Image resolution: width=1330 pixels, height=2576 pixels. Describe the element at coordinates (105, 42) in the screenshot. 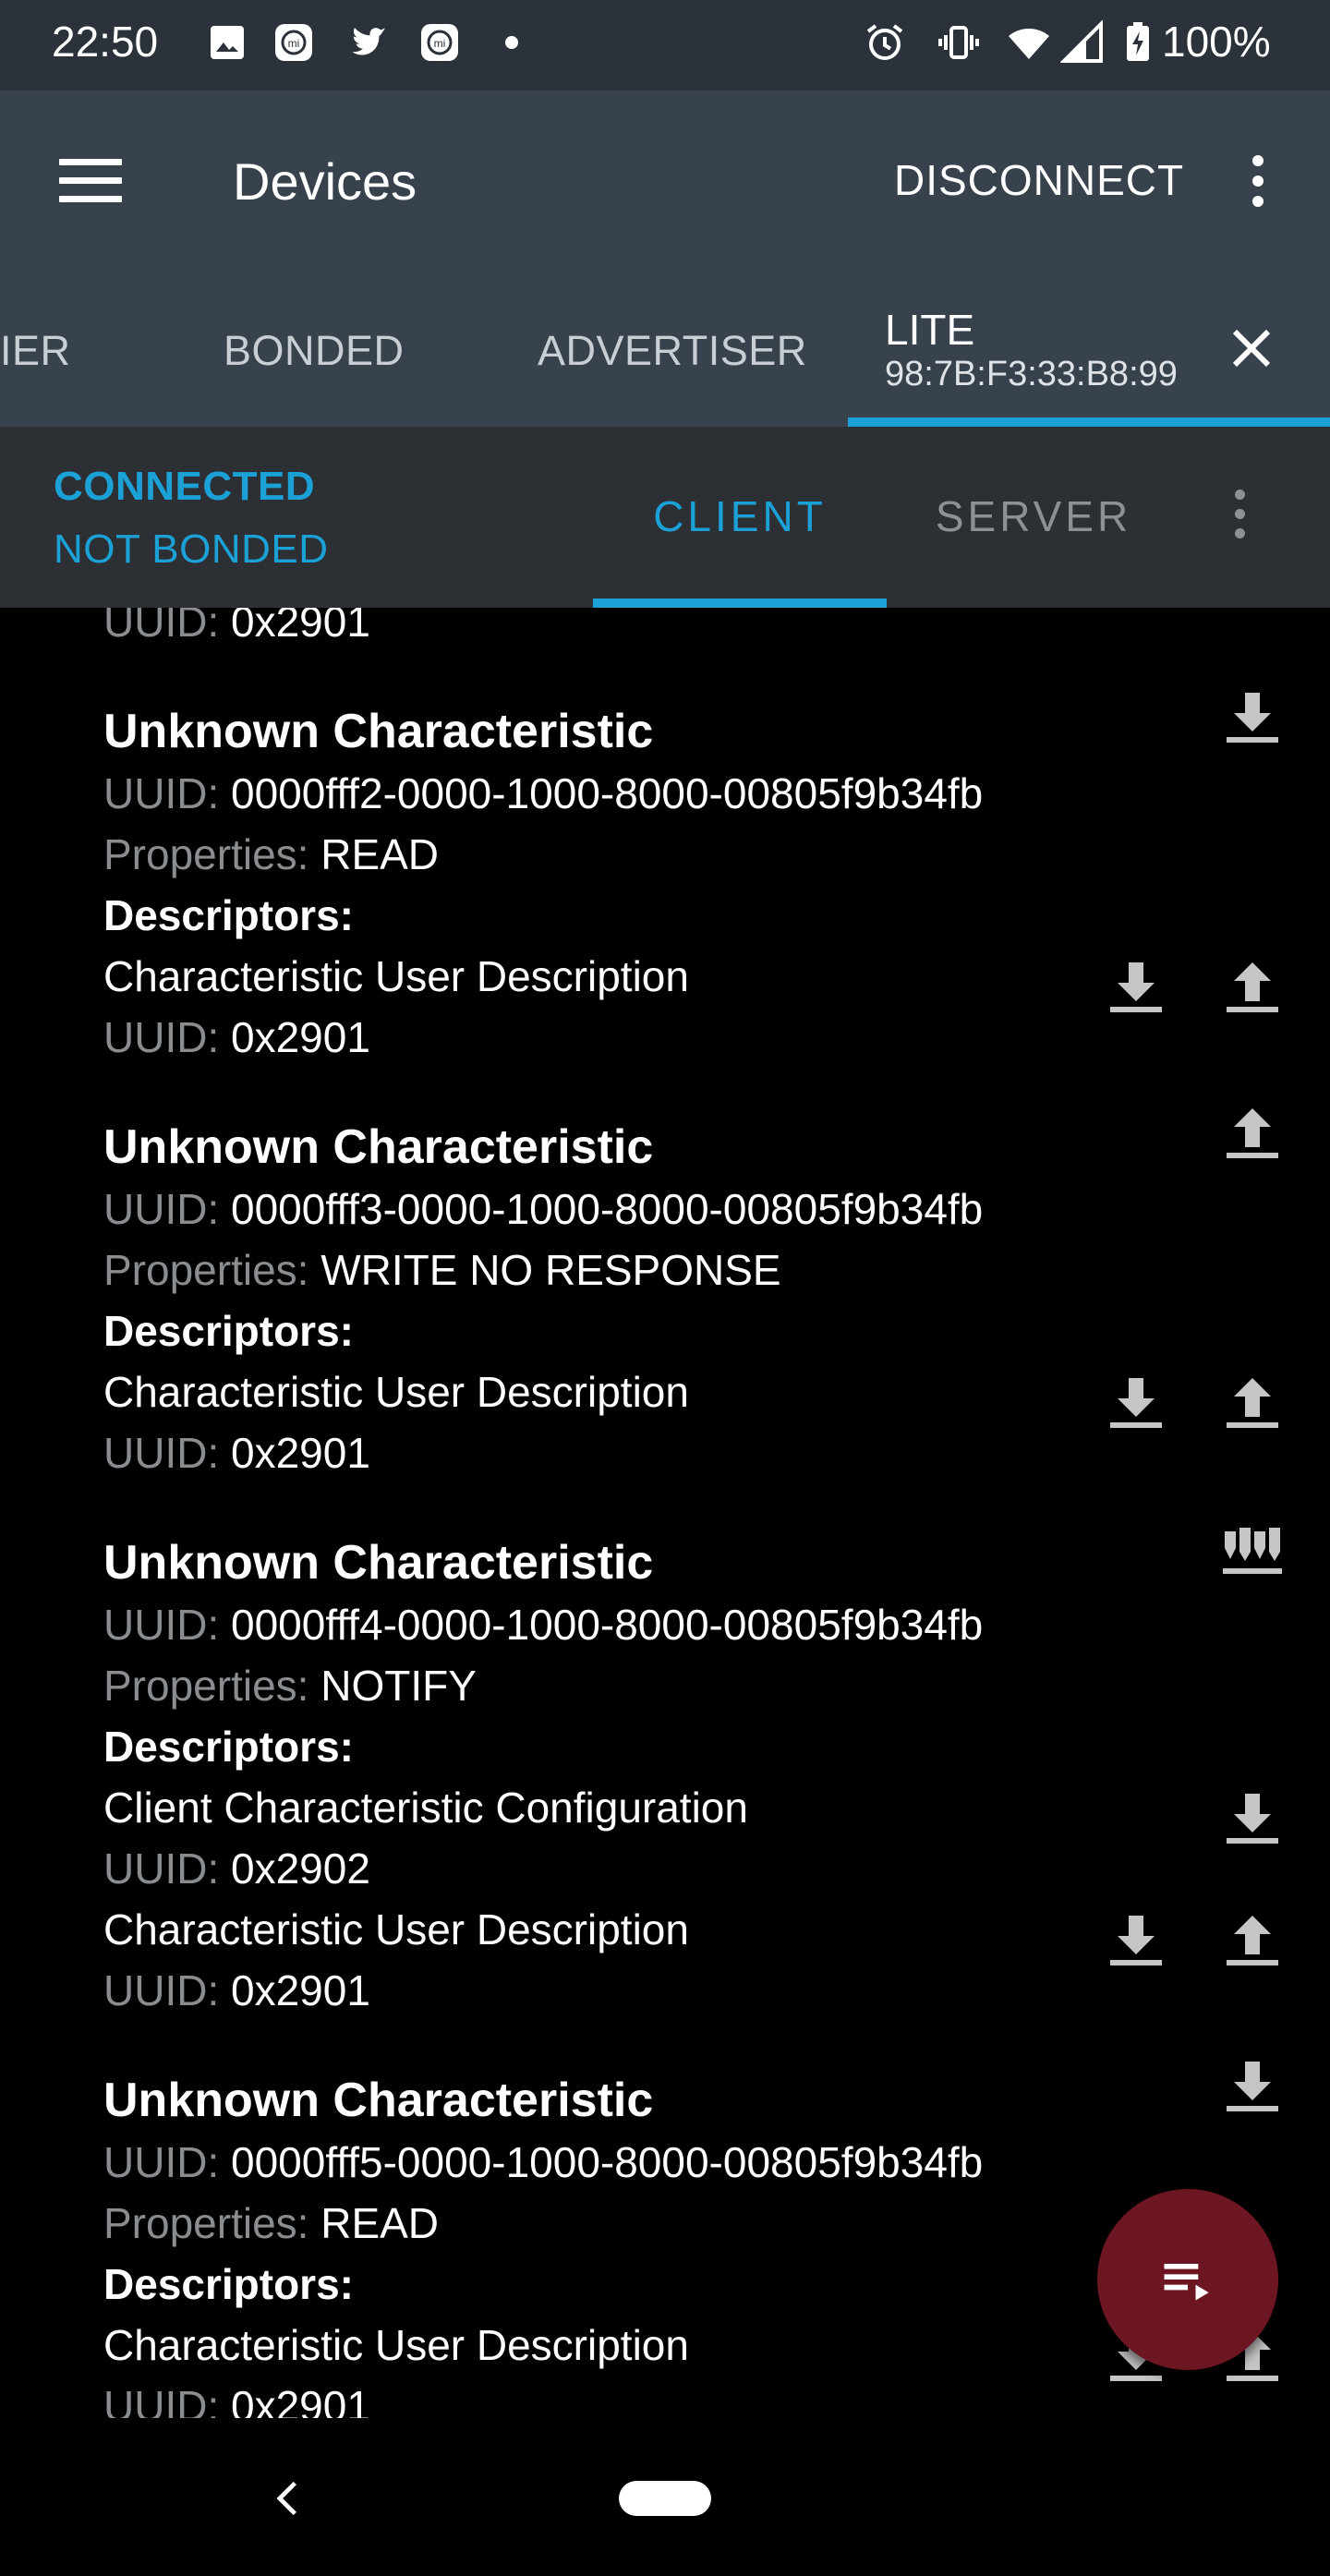

I see `status-time: 22:50` at that location.